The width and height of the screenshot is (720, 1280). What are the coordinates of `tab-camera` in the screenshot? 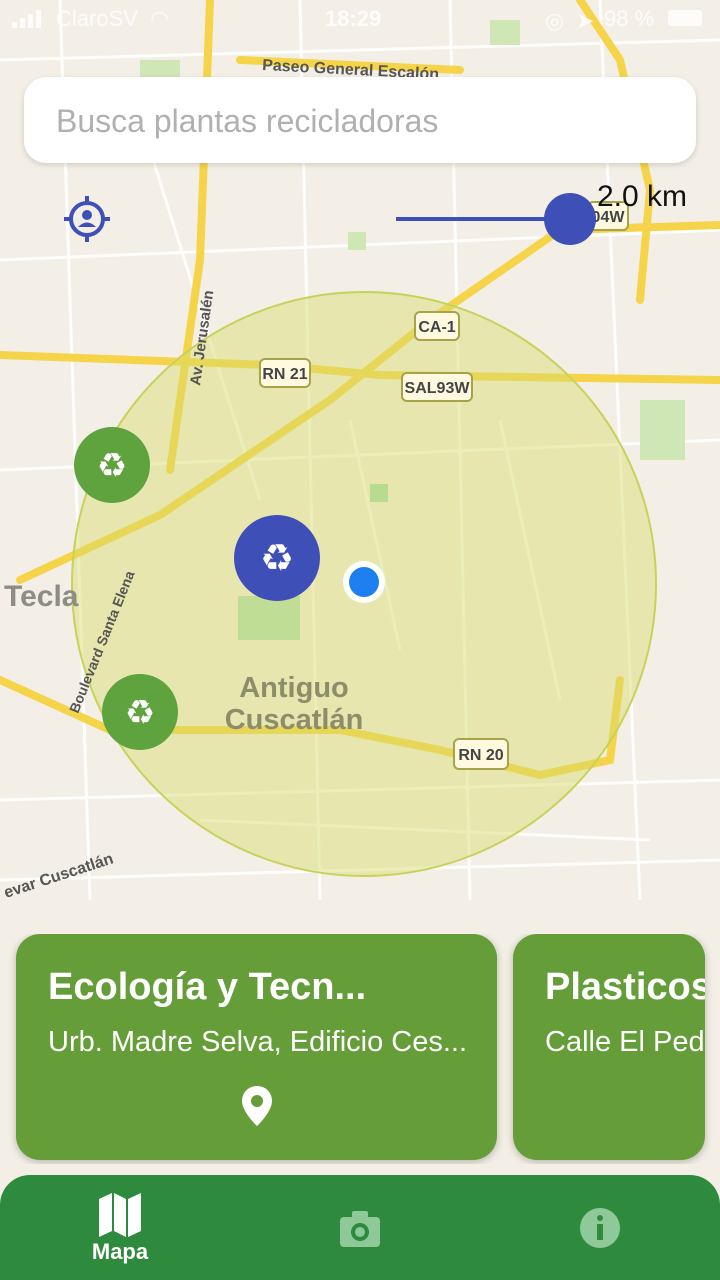 It's located at (360, 1227).